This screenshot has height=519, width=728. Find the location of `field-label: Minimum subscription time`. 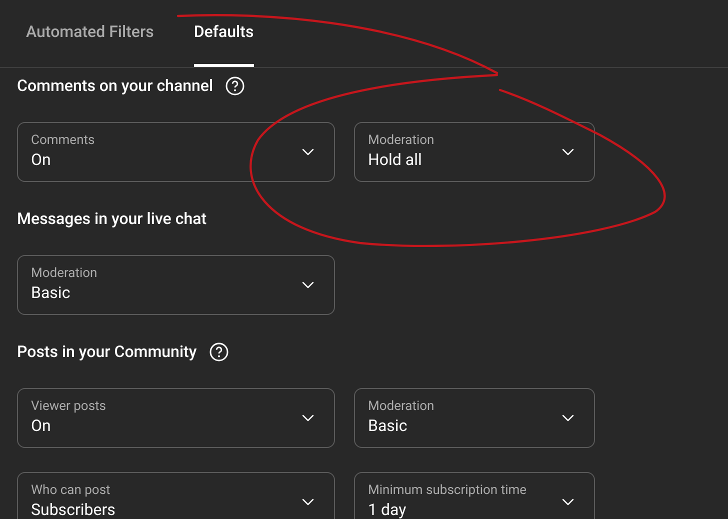

field-label: Minimum subscription time is located at coordinates (447, 491).